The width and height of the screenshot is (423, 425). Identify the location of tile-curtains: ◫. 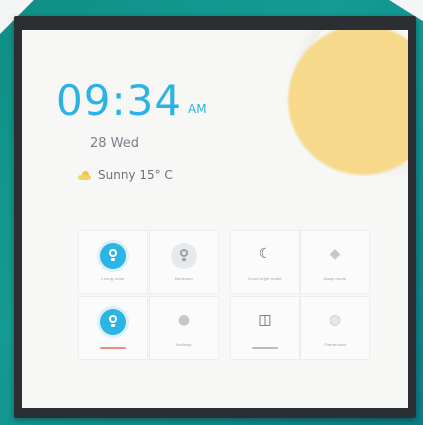
(265, 328).